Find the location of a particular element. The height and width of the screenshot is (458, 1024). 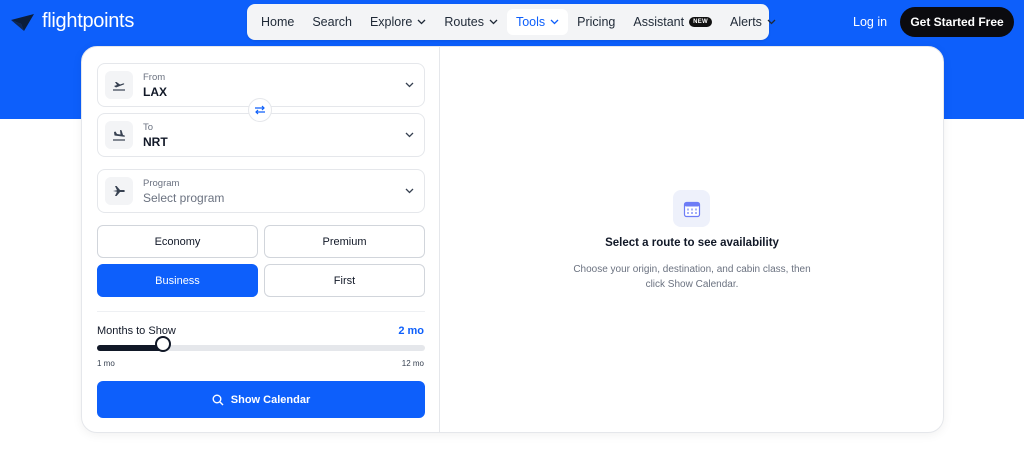

swap-button is located at coordinates (260, 110).